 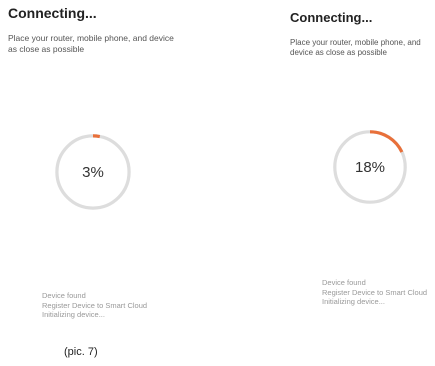 I want to click on progress-percent-label: 3%, so click(x=93, y=172).